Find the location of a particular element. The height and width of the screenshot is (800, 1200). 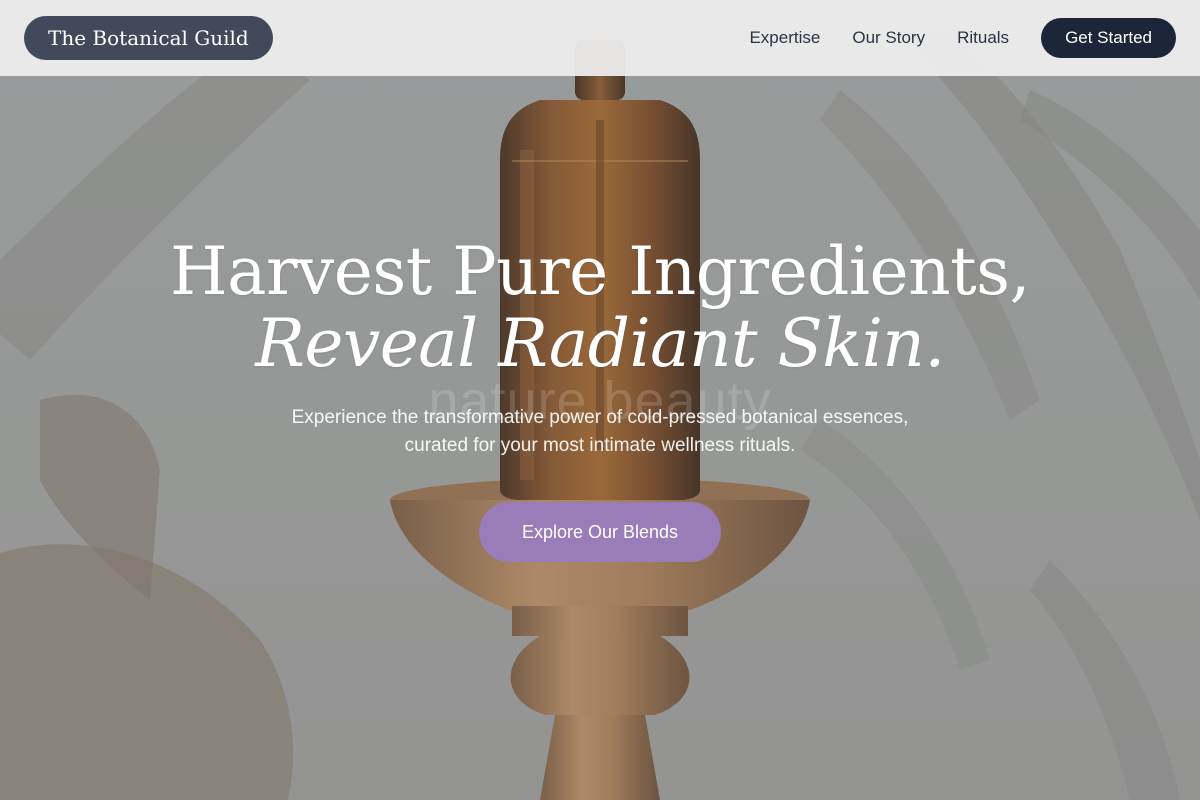

nav-link-expertise: Expertise is located at coordinates (784, 38).